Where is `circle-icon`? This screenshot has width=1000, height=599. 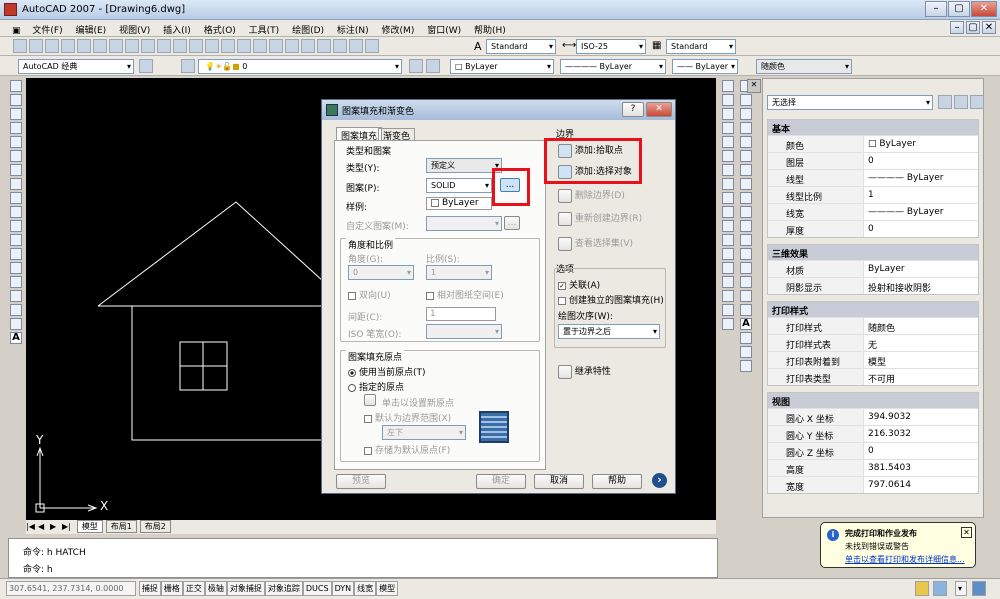
circle-icon is located at coordinates (16, 170).